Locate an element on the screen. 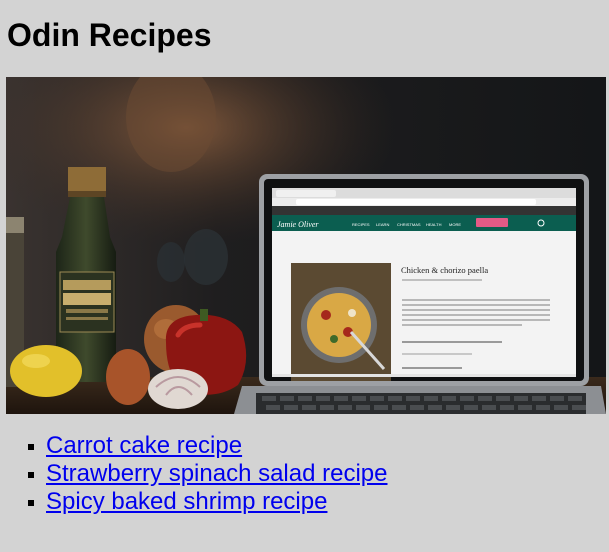 This screenshot has width=609, height=552. recipe-link-strawberry-spinach-salad: Strawberry spinach salad recipe is located at coordinates (217, 473).